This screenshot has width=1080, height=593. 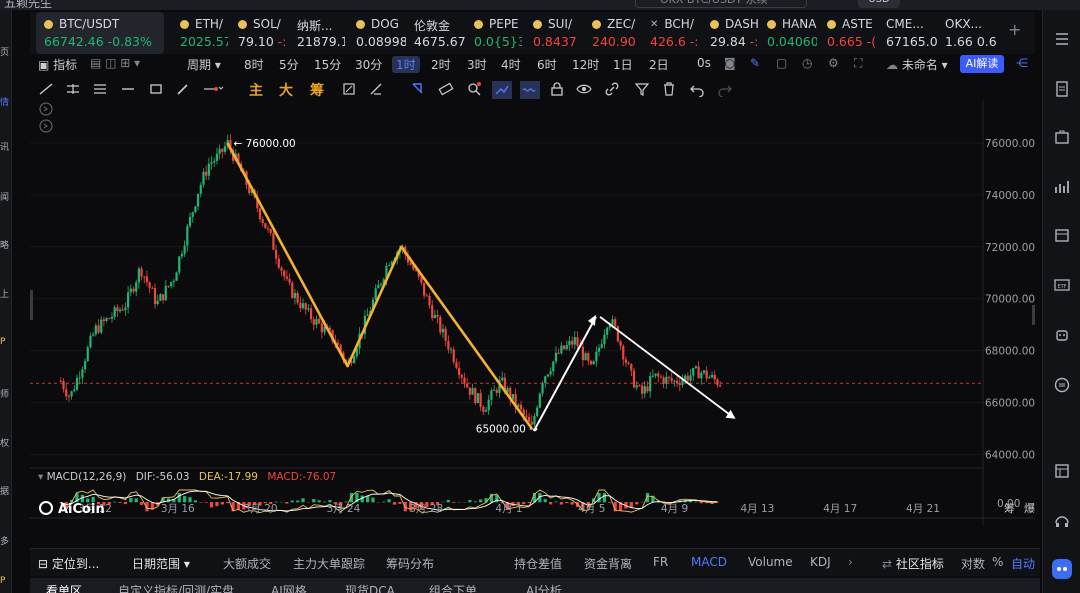 What do you see at coordinates (64, 587) in the screenshot?
I see `tab-order-view: 看单区` at bounding box center [64, 587].